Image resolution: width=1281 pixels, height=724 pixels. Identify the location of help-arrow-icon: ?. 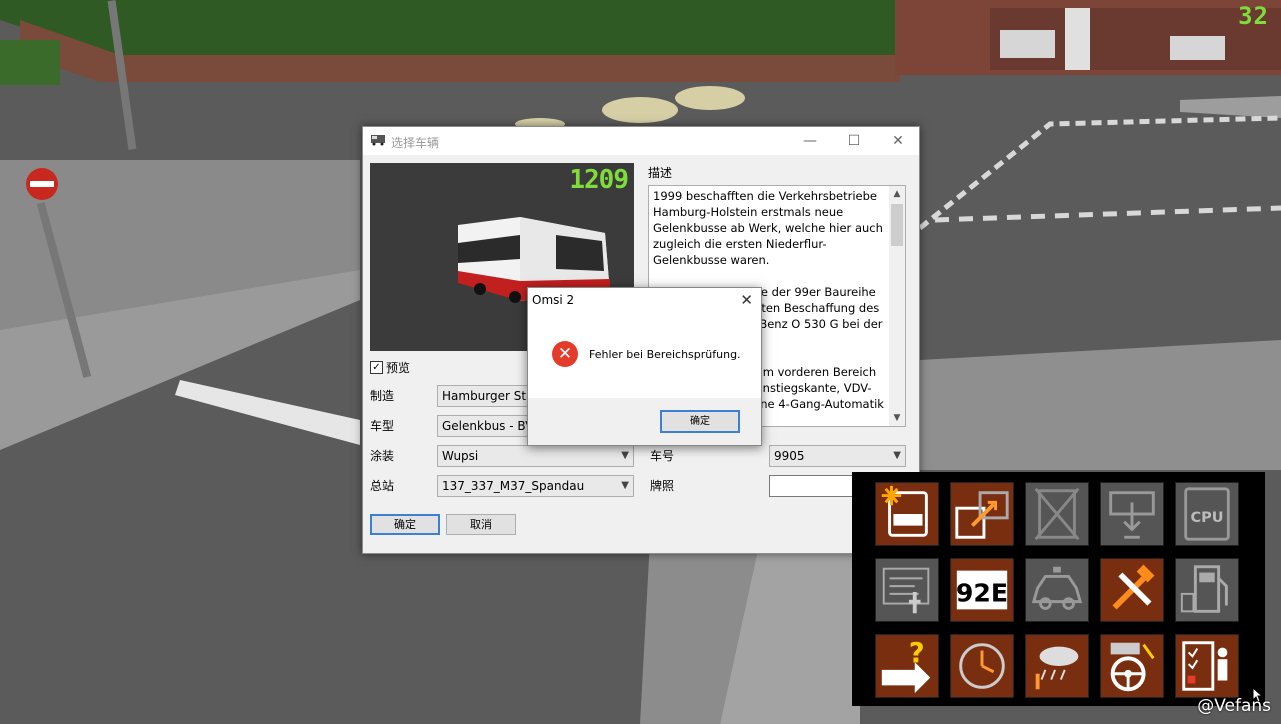
(906, 666).